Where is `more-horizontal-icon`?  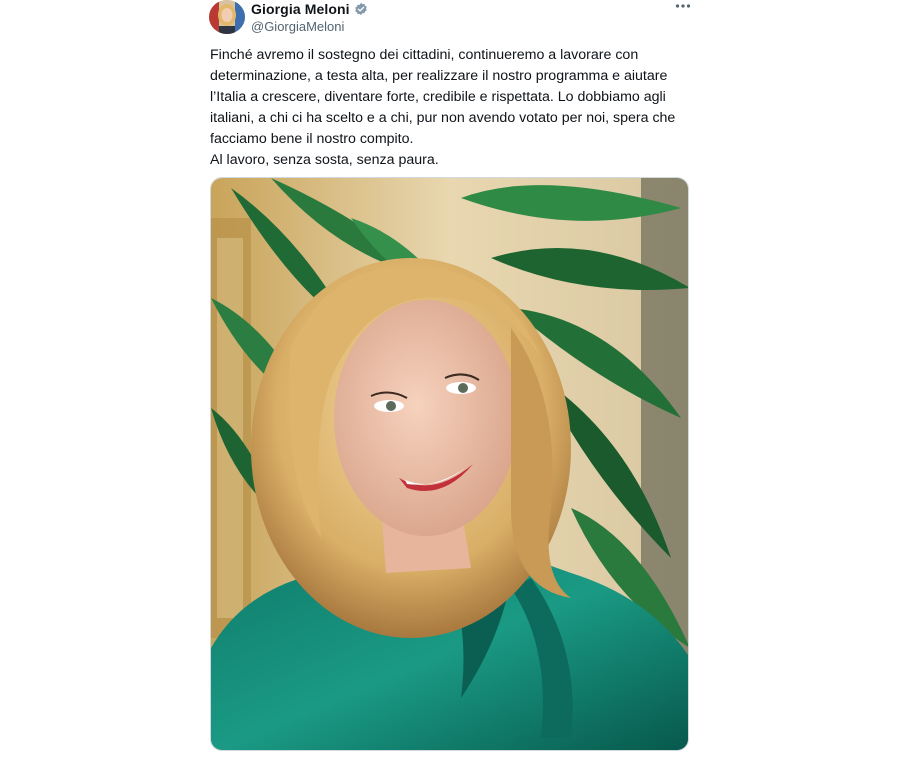
more-horizontal-icon is located at coordinates (683, 6).